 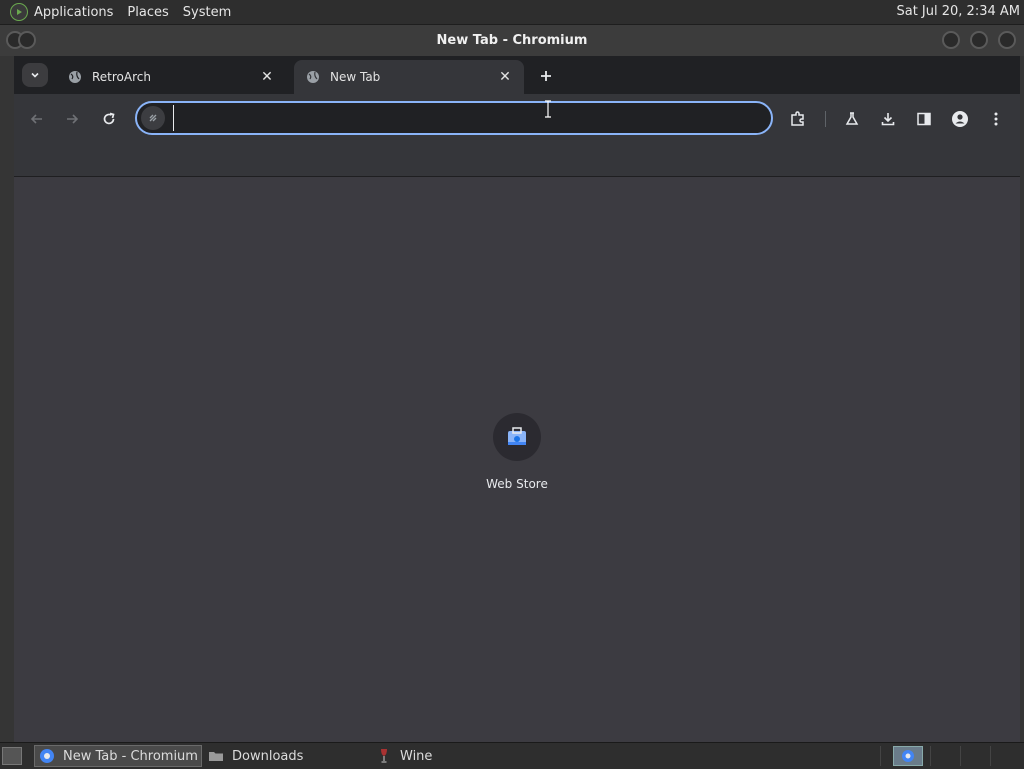 I want to click on plus-icon, so click(x=546, y=76).